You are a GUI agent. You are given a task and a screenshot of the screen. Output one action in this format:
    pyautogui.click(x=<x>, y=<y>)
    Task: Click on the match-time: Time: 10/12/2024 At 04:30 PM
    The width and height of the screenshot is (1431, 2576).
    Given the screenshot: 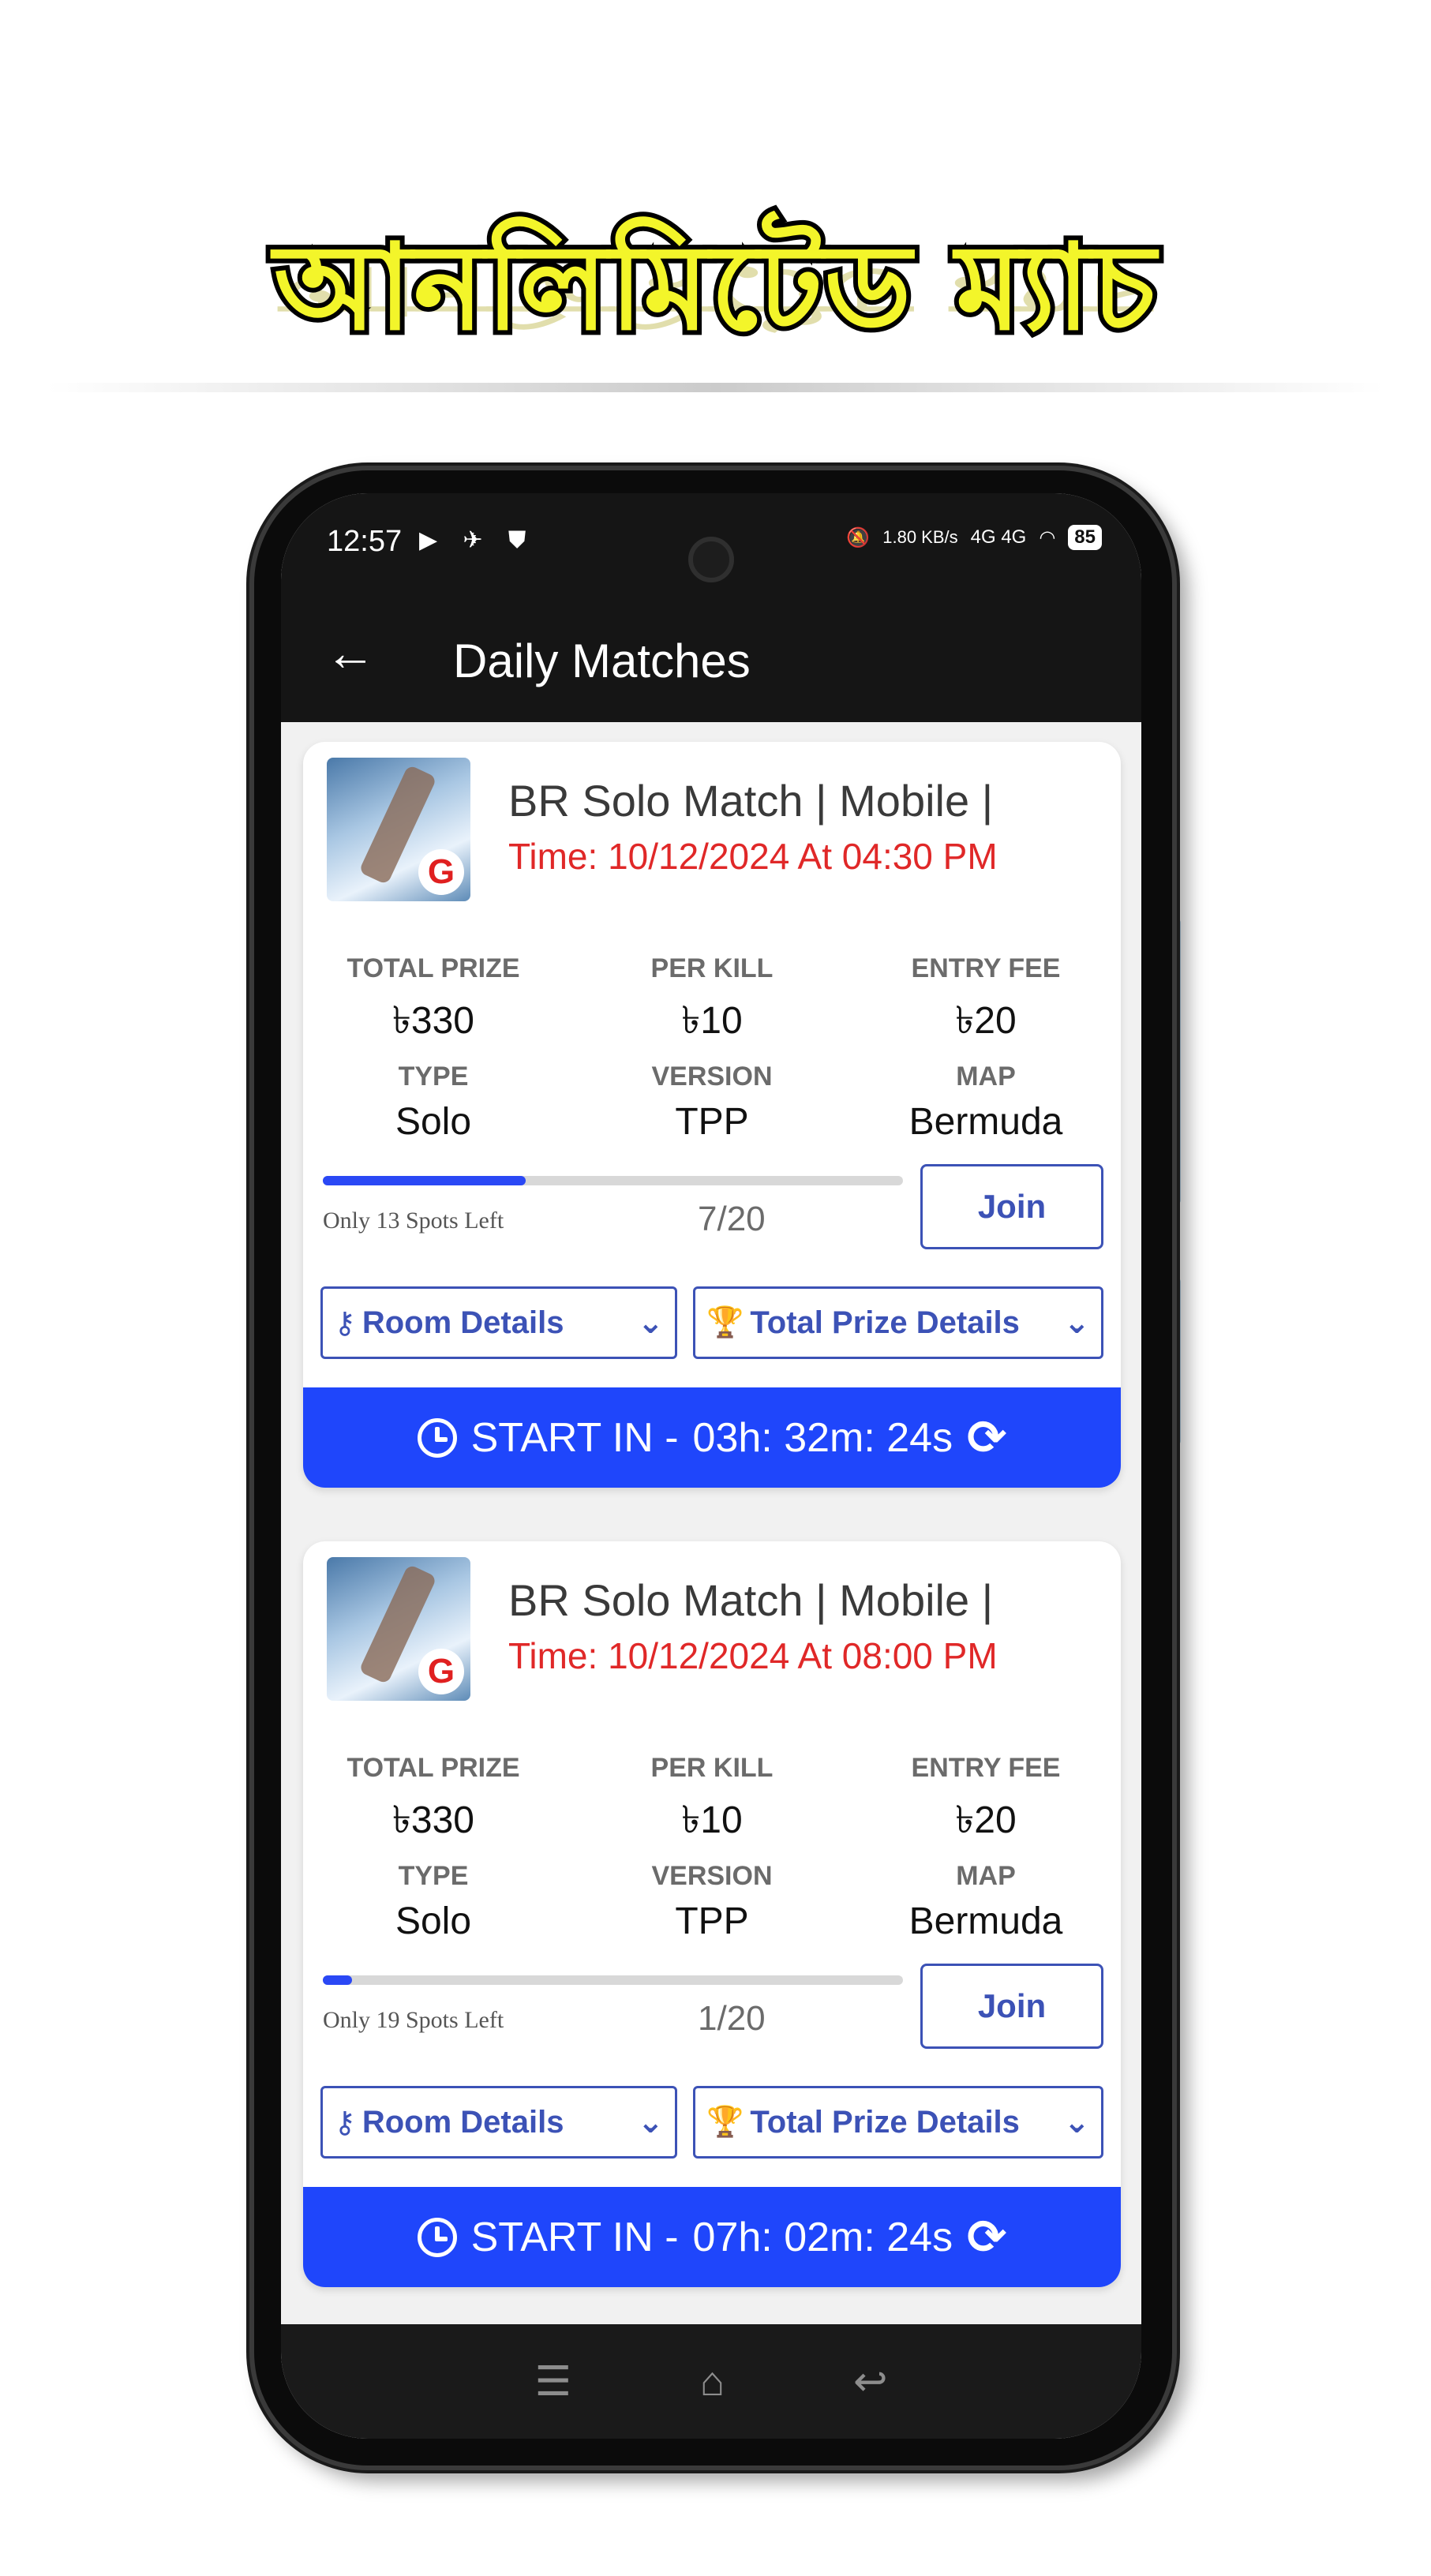 What is the action you would take?
    pyautogui.click(x=753, y=856)
    